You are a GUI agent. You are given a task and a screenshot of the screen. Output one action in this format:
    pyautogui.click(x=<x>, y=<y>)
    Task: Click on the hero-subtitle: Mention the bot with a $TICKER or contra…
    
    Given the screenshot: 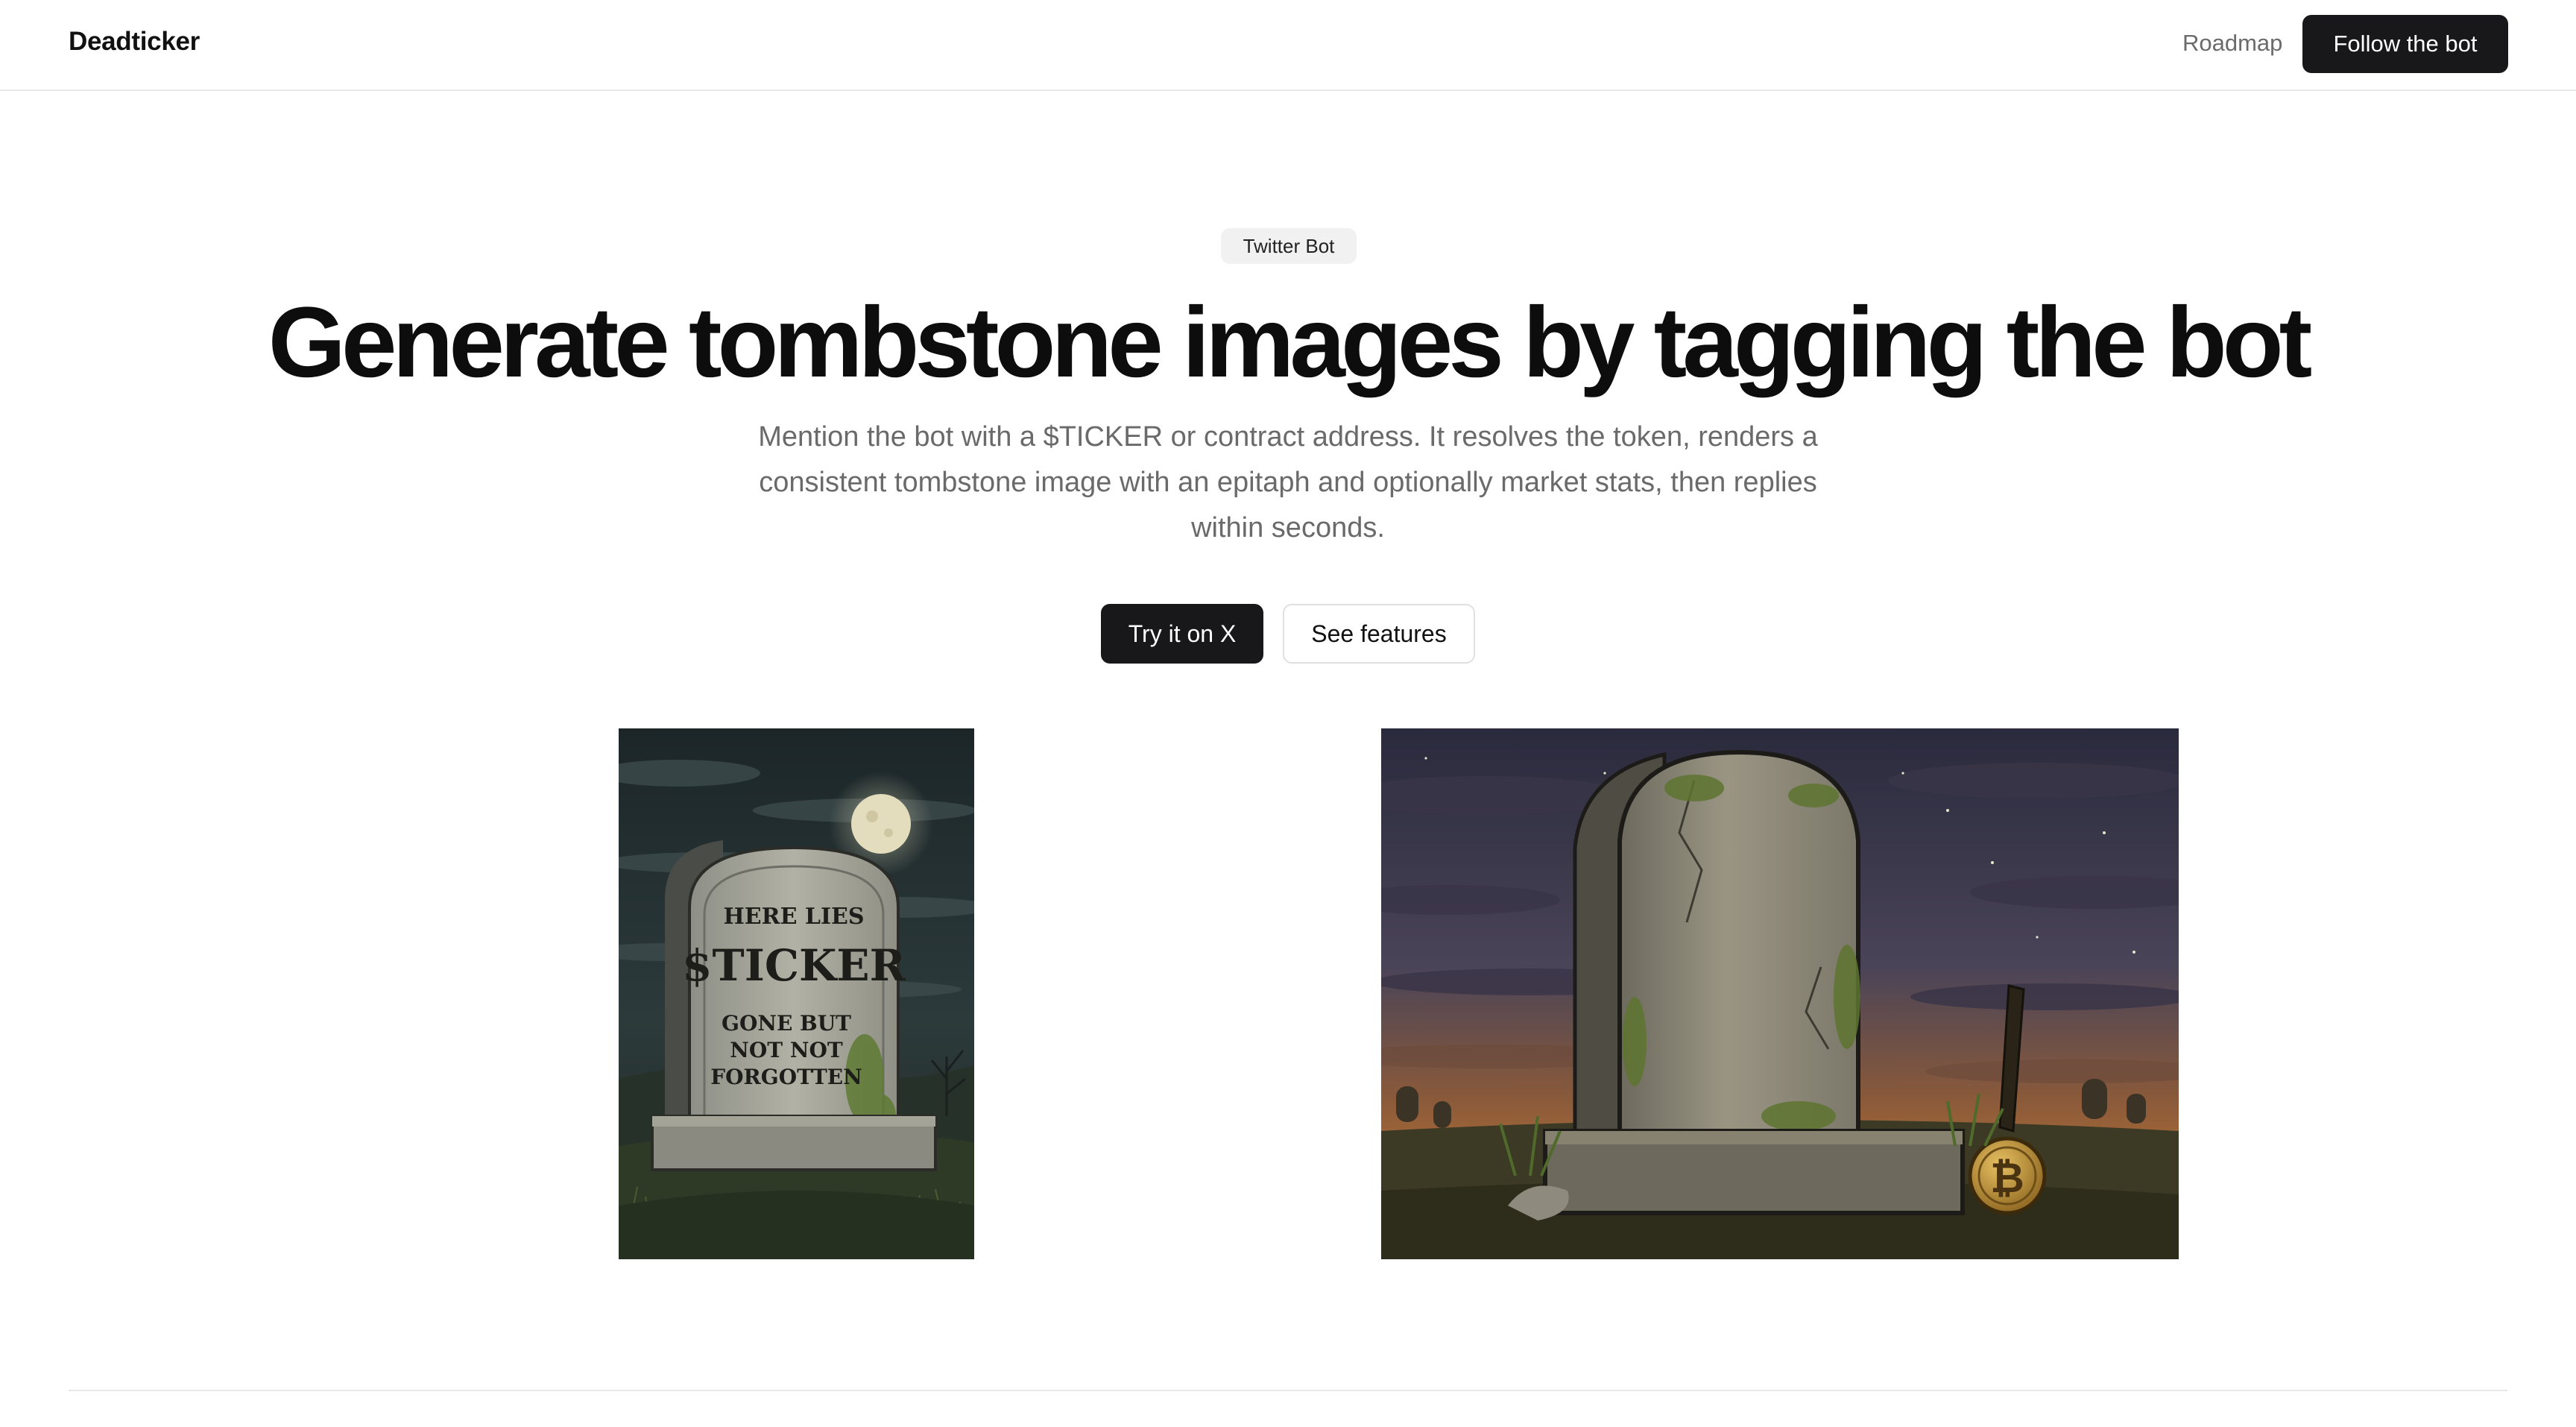 What is the action you would take?
    pyautogui.click(x=1288, y=483)
    